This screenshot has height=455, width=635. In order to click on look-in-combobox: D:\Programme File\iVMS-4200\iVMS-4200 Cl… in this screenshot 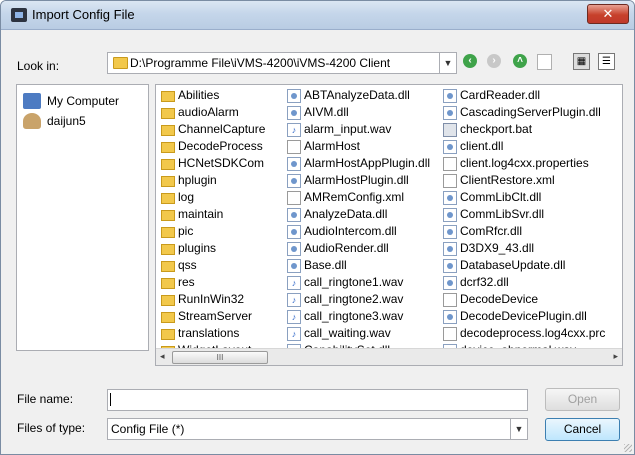, I will do `click(282, 63)`.